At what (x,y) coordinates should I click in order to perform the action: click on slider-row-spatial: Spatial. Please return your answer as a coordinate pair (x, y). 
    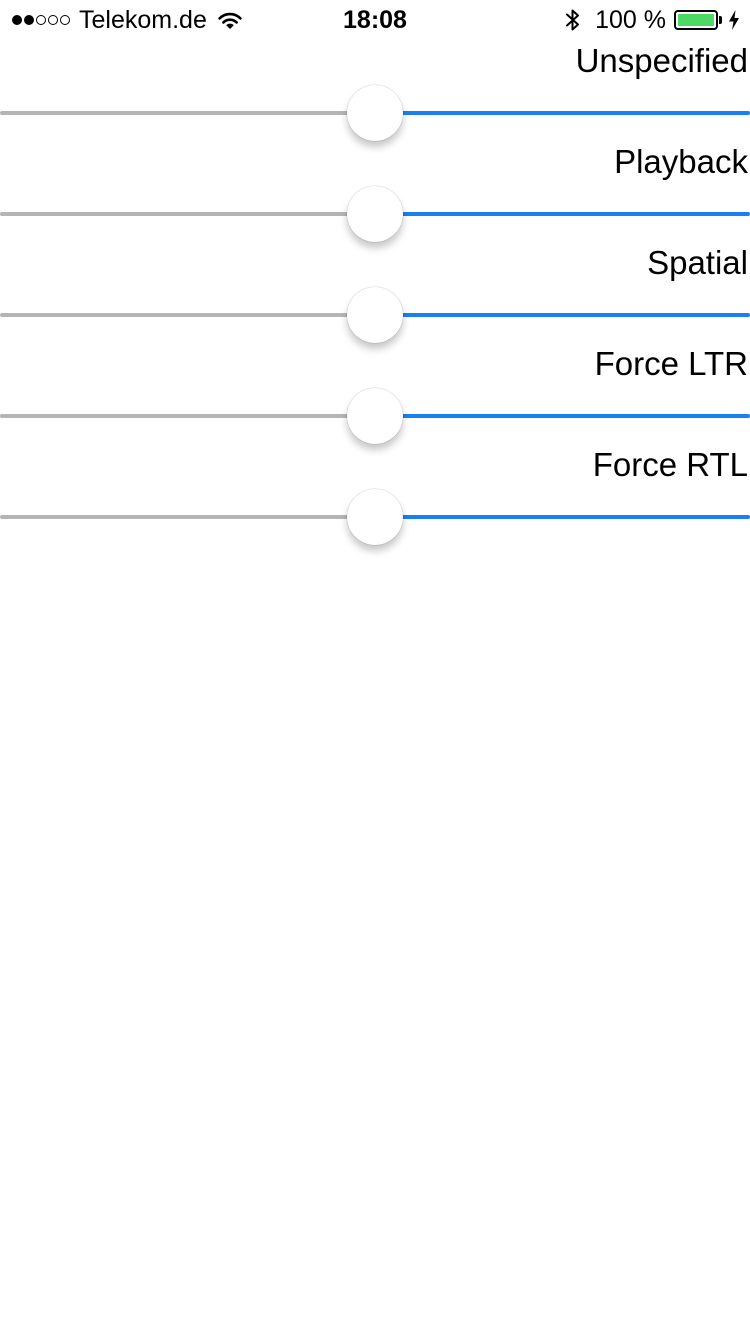
    Looking at the image, I should click on (375, 292).